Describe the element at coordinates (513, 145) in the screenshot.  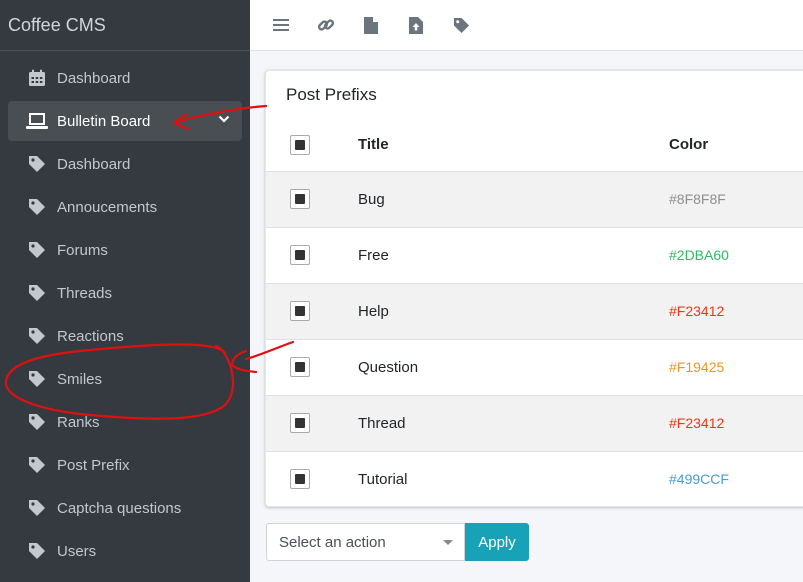
I see `column-header-title: Title` at that location.